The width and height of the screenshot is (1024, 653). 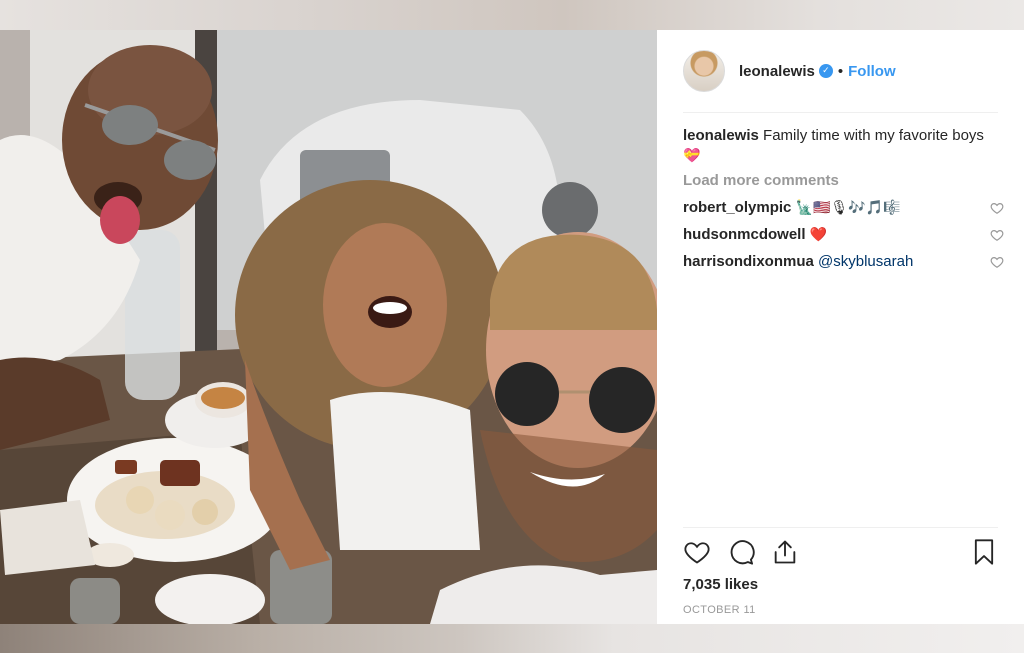 What do you see at coordinates (512, 638) in the screenshot?
I see `blurred-bottom-band` at bounding box center [512, 638].